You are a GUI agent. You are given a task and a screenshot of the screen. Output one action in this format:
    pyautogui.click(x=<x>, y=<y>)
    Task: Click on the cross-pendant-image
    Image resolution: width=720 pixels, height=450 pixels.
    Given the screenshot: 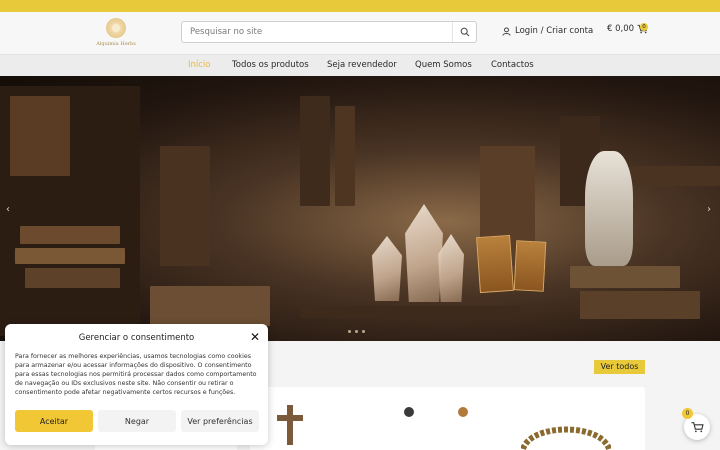 What is the action you would take?
    pyautogui.click(x=290, y=425)
    